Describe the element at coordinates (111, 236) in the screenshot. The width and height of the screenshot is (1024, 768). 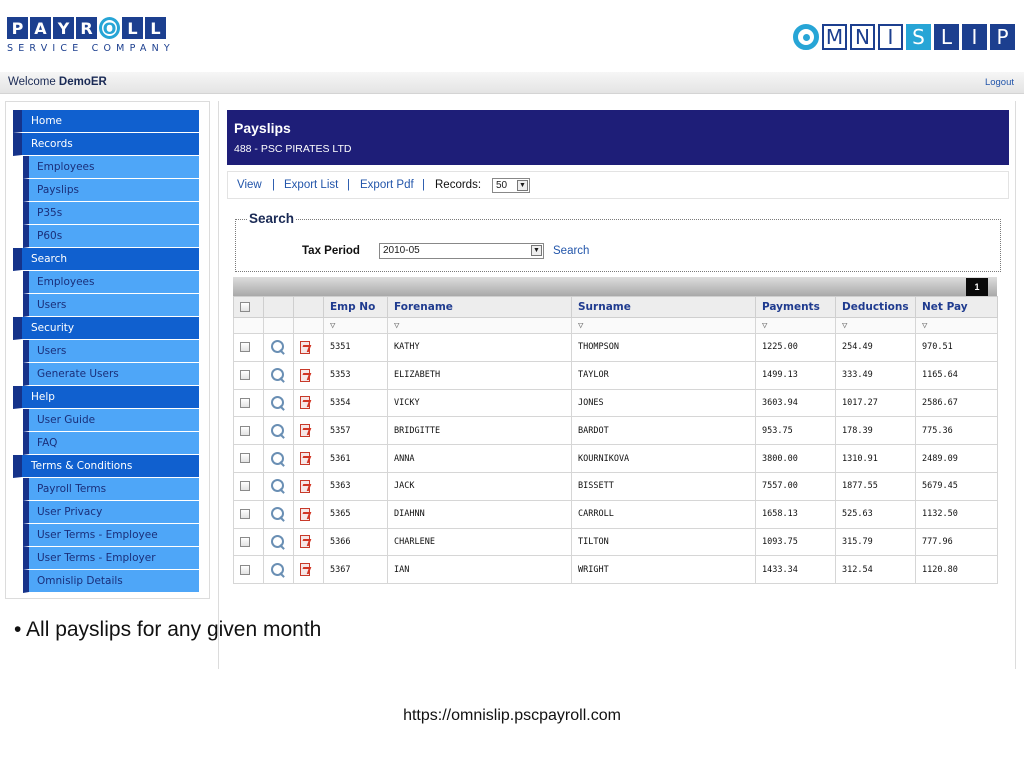
I see `sidebar-item-p60s: P60s` at that location.